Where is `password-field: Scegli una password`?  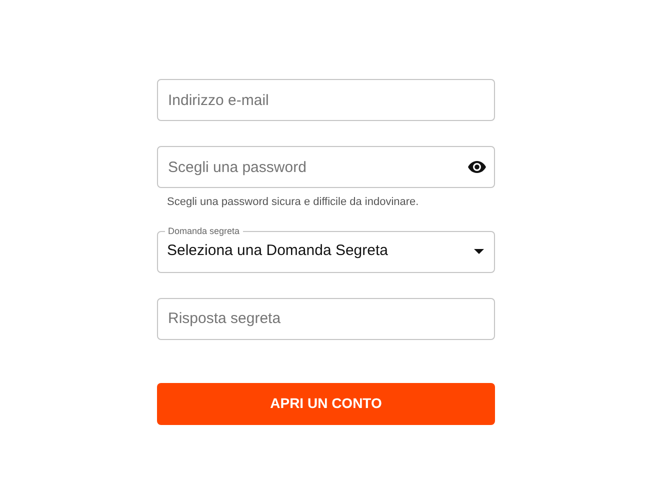 password-field: Scegli una password is located at coordinates (326, 167).